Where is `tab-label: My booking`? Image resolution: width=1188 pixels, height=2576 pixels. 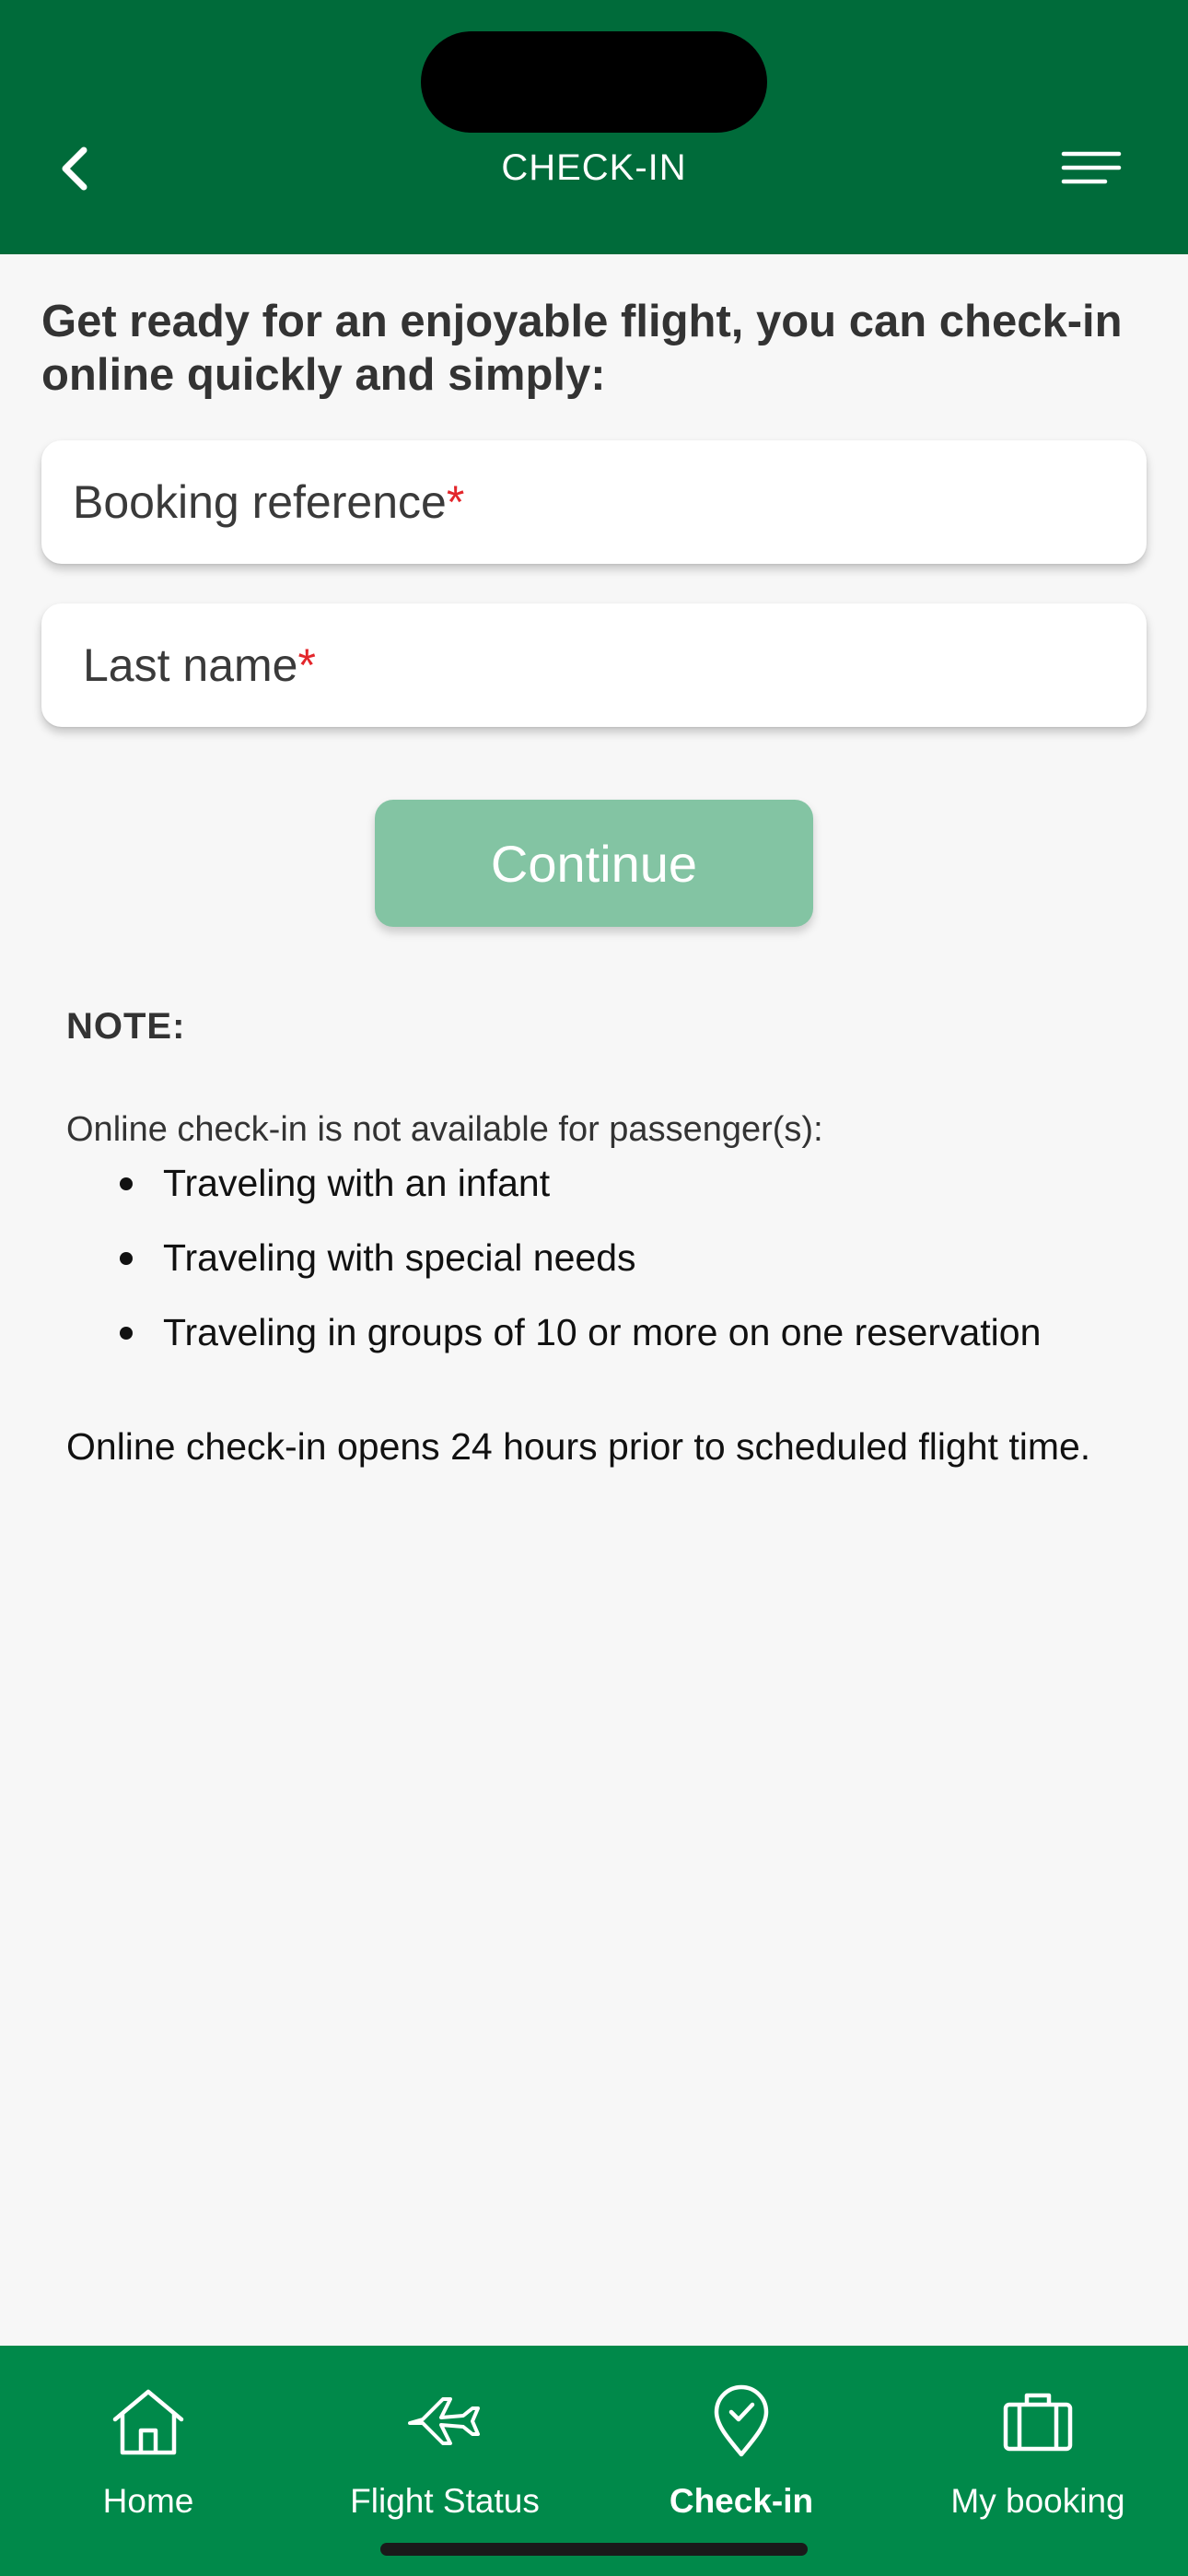
tab-label: My booking is located at coordinates (1037, 2501).